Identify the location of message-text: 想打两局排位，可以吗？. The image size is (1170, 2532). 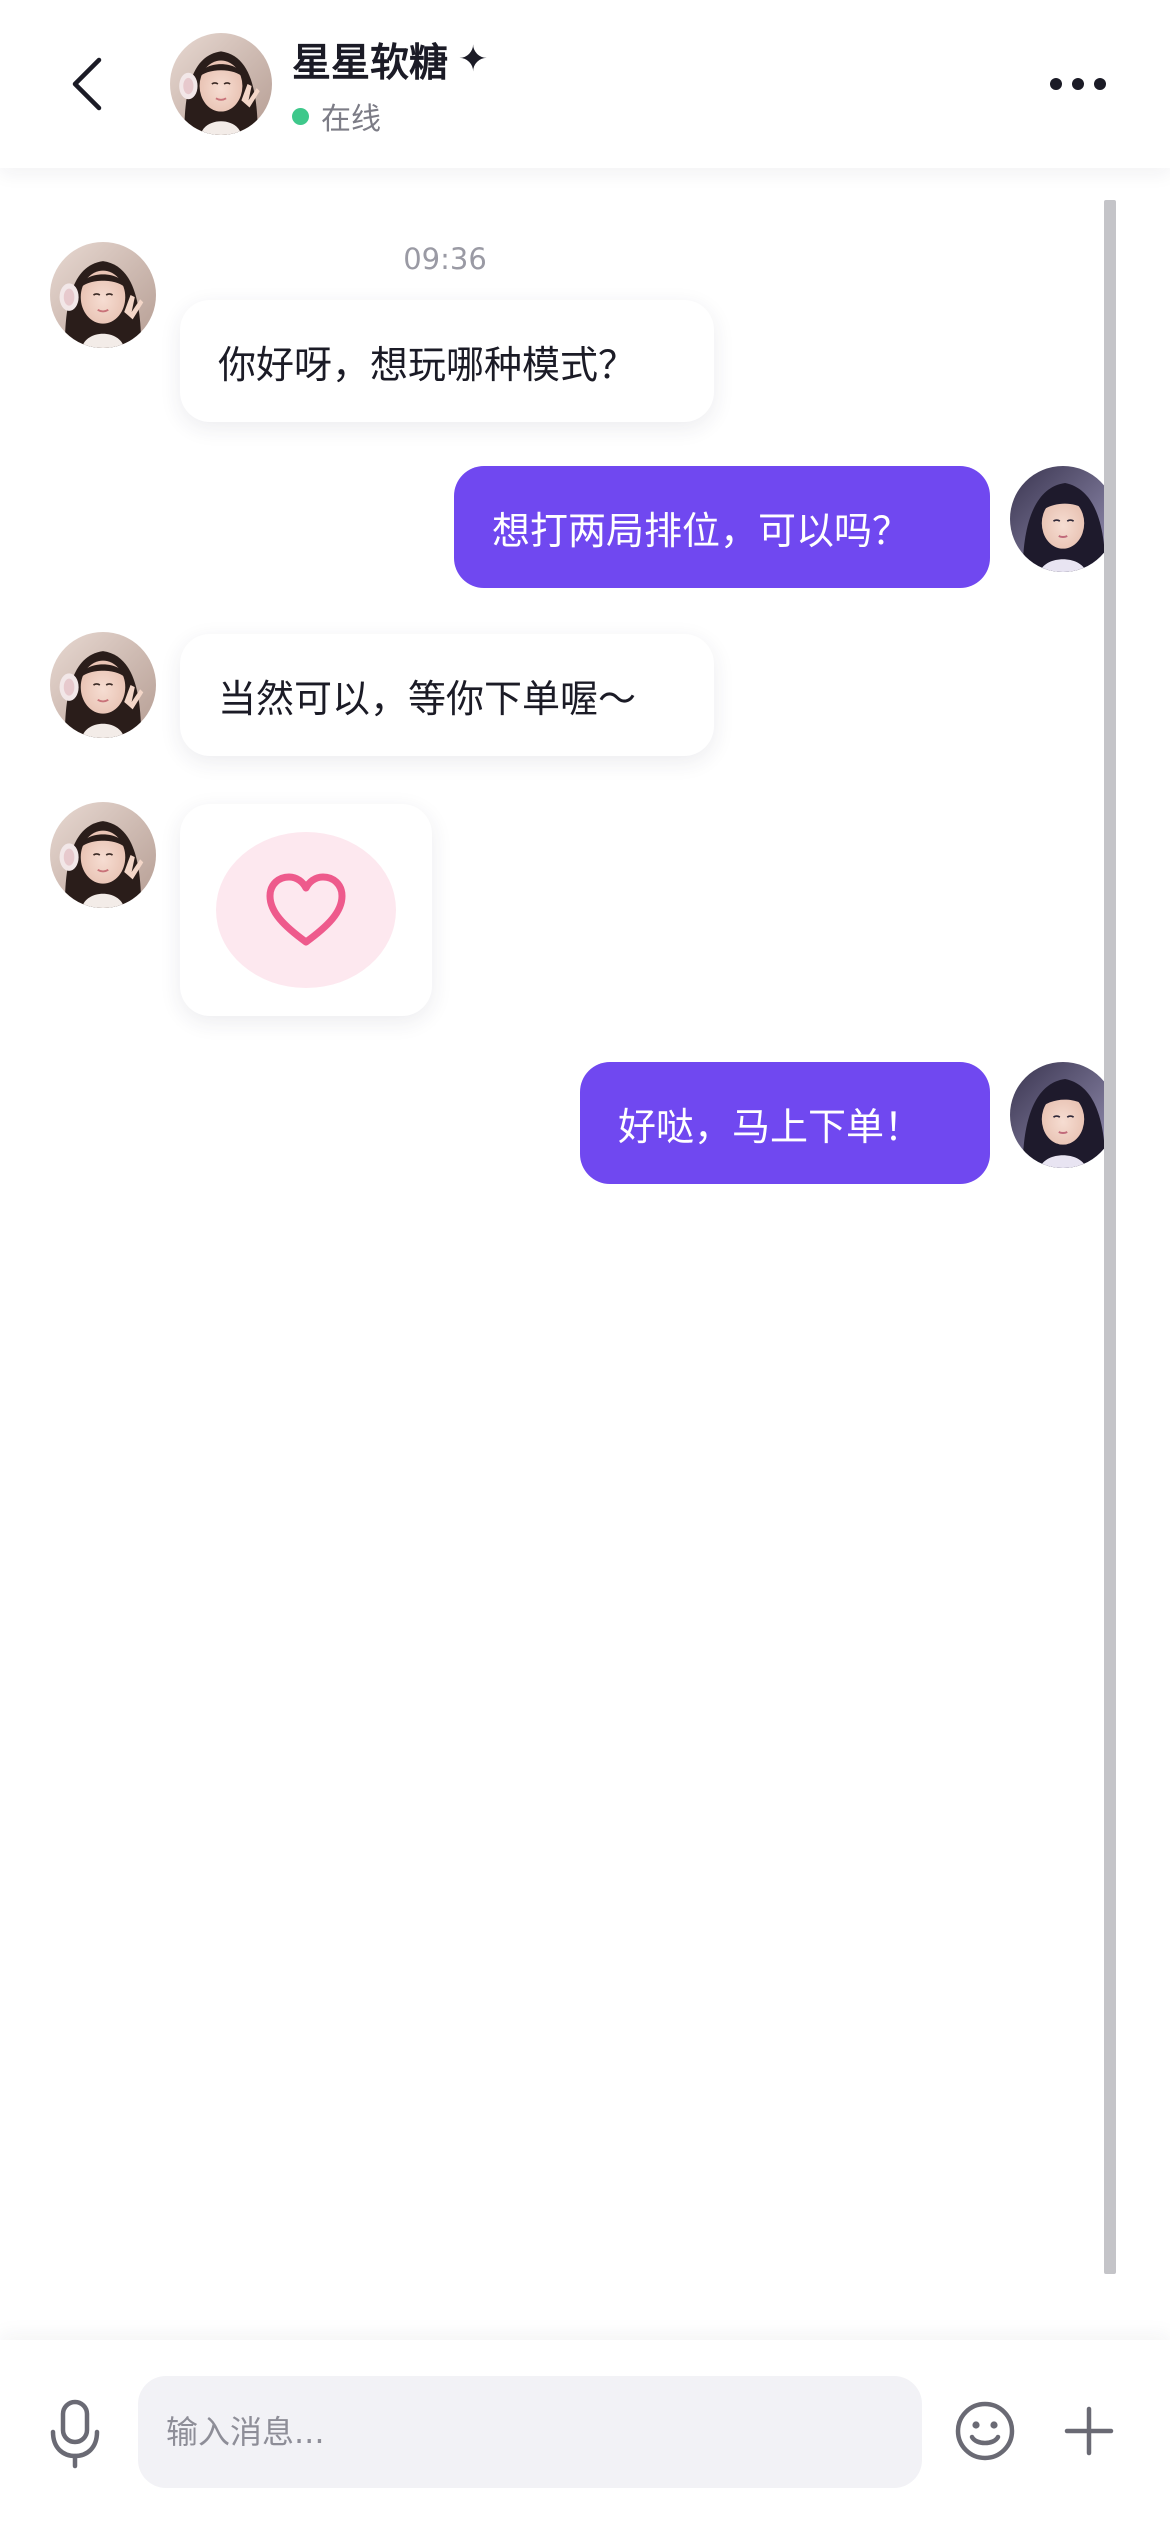
(701, 530).